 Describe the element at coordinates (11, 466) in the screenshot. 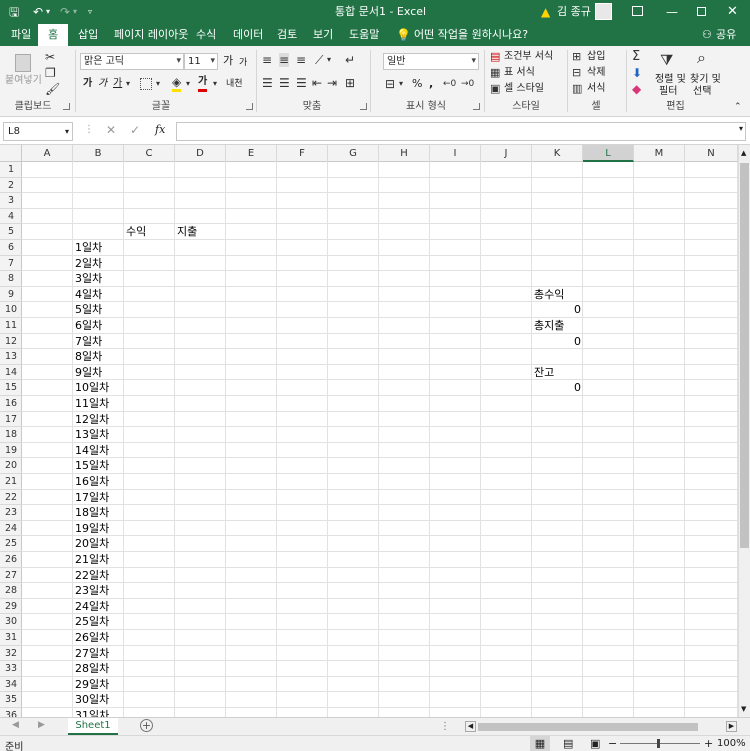

I see `row-header-20: 20` at that location.